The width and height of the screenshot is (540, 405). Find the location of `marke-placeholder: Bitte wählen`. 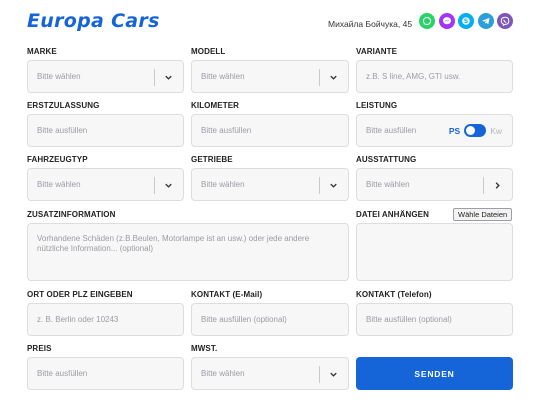

marke-placeholder: Bitte wählen is located at coordinates (59, 76).